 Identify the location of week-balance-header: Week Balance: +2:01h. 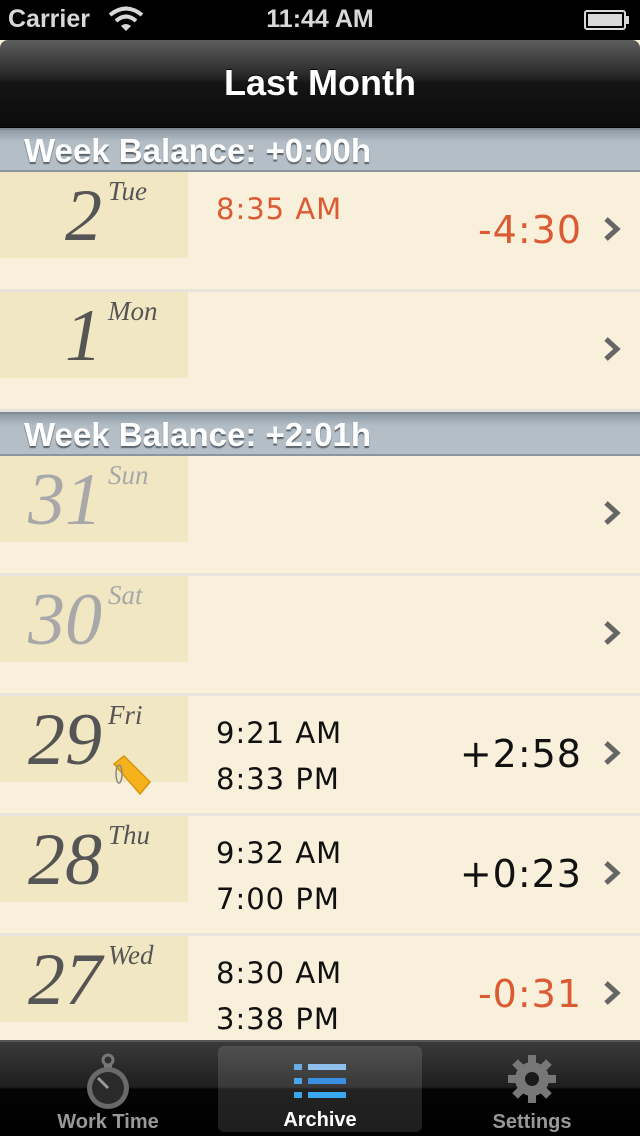
(320, 434).